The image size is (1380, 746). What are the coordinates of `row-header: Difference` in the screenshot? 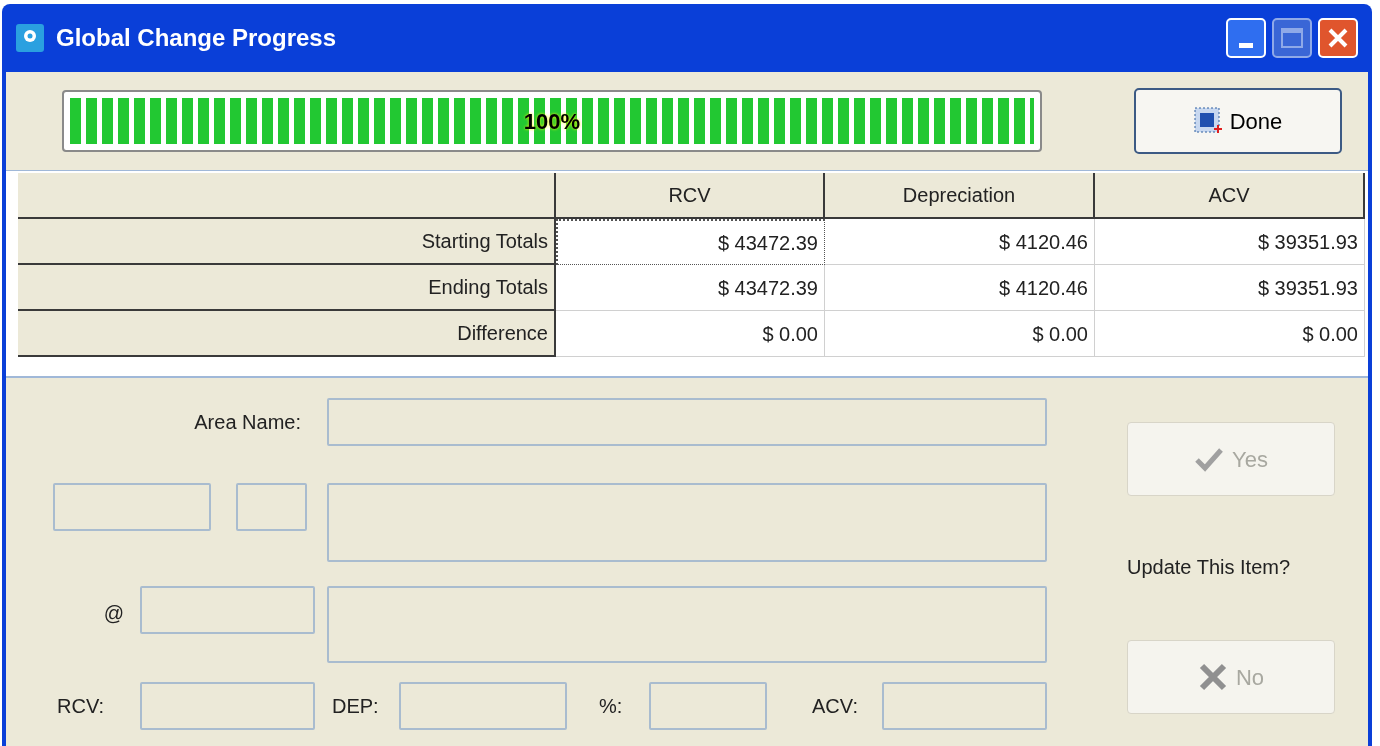 It's located at (287, 334).